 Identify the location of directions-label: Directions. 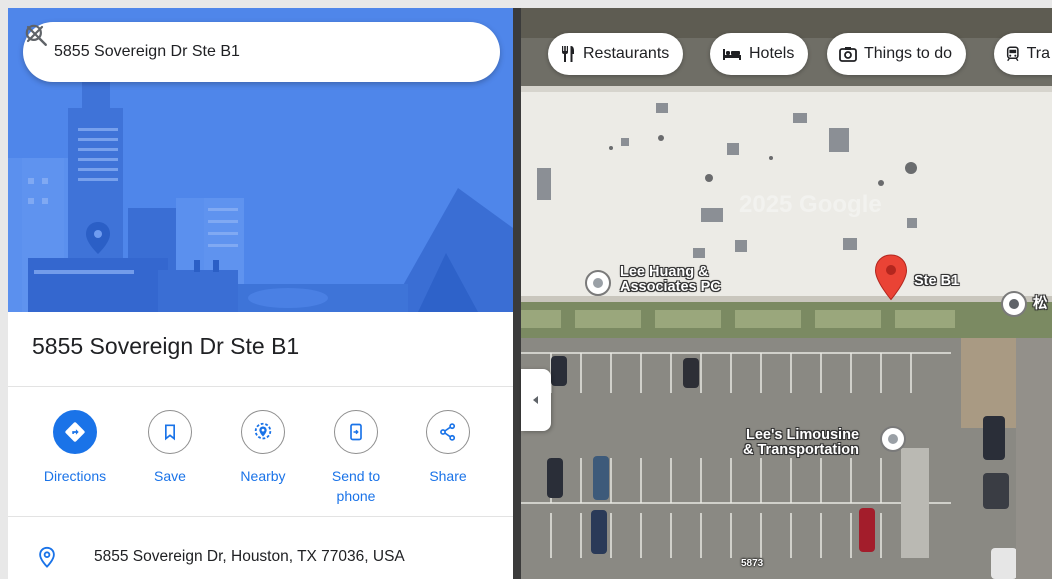
(75, 476).